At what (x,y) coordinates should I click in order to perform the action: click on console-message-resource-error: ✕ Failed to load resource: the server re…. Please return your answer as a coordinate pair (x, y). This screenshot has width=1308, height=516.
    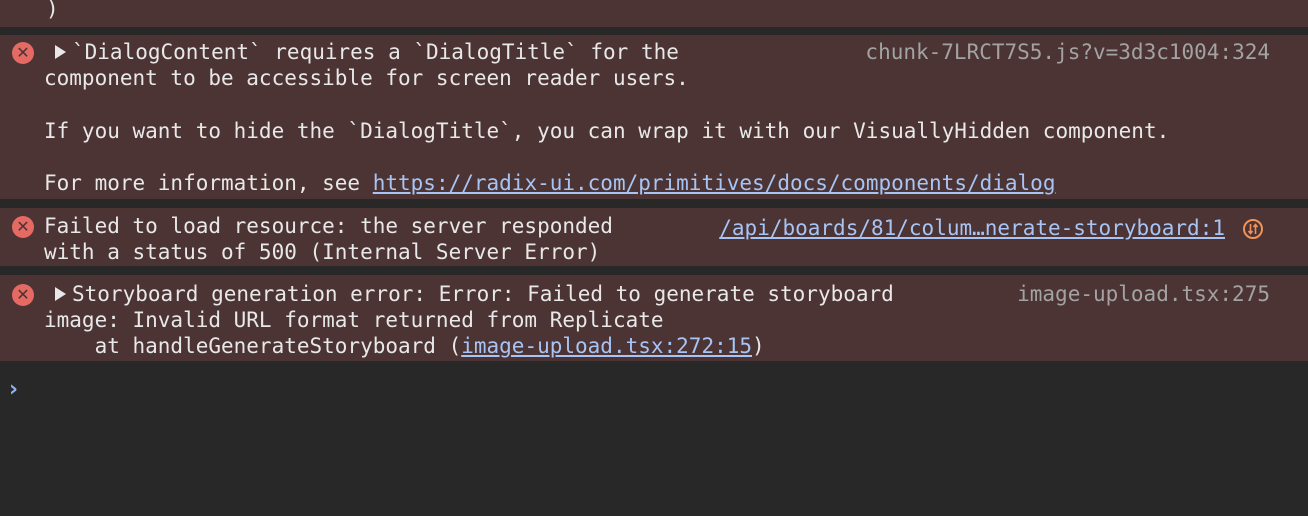
    Looking at the image, I should click on (654, 237).